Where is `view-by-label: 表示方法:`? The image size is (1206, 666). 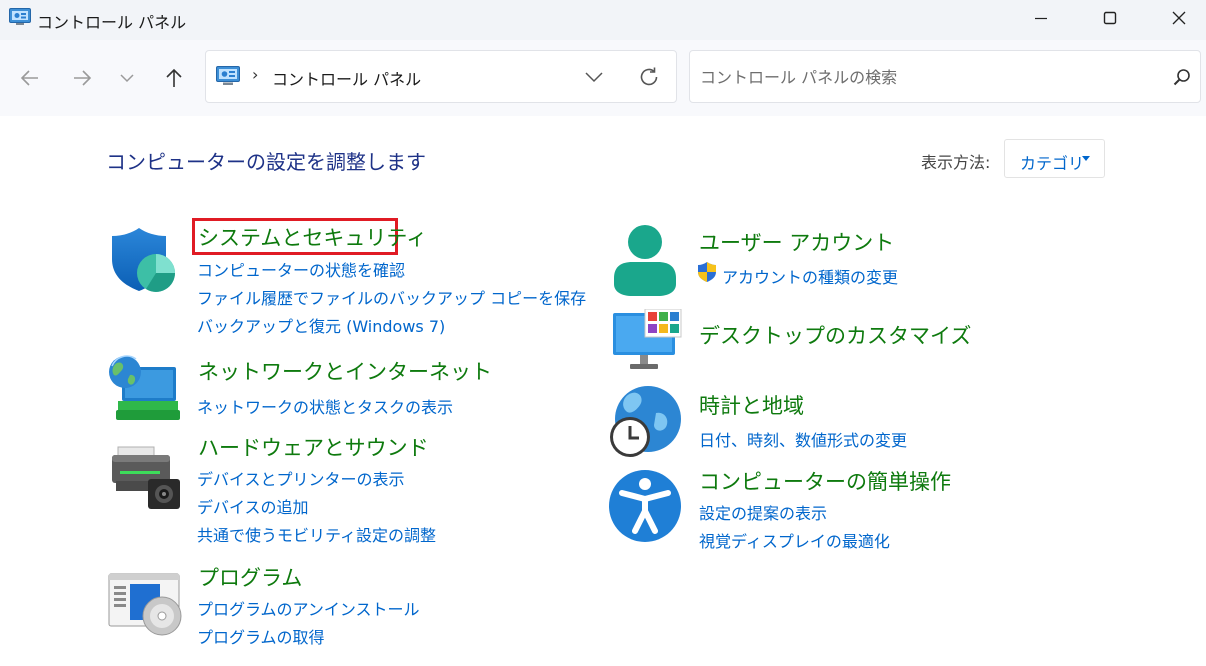 view-by-label: 表示方法: is located at coordinates (956, 162).